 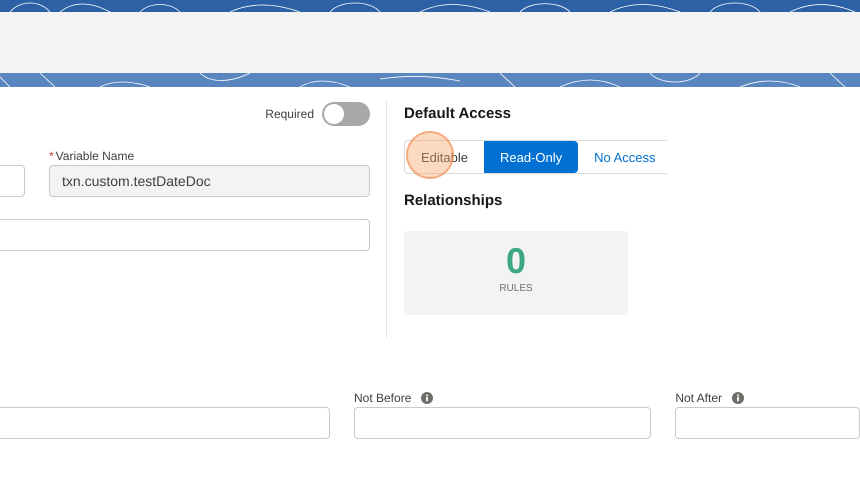 I want to click on field-label: Not Before, so click(x=383, y=398).